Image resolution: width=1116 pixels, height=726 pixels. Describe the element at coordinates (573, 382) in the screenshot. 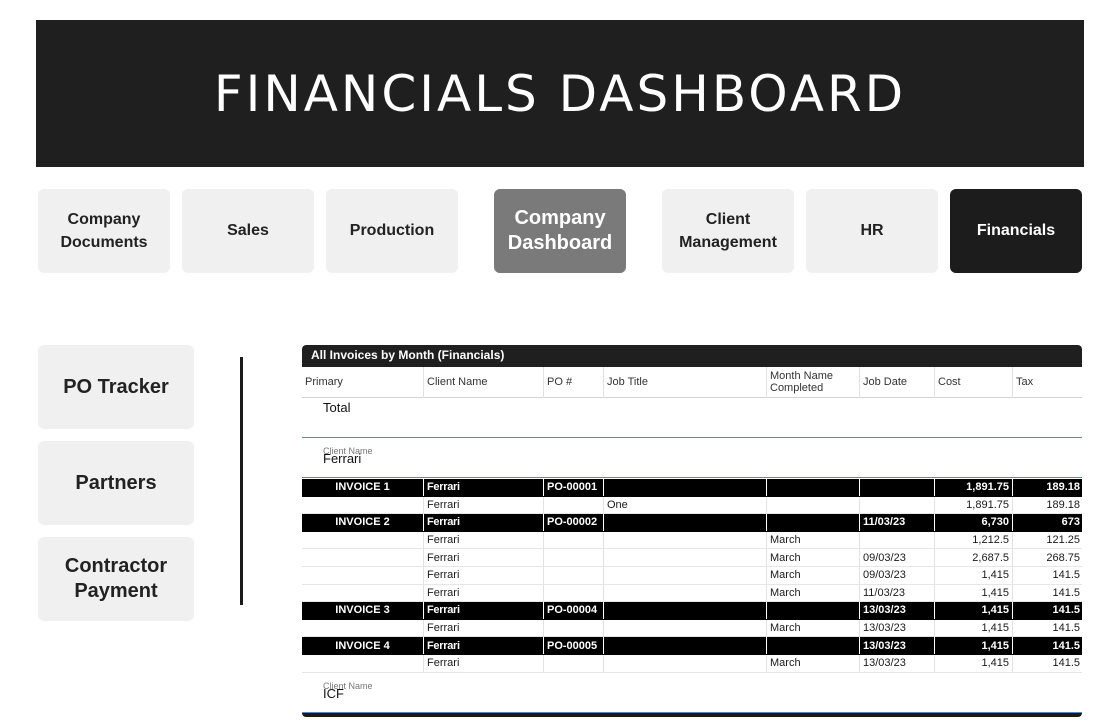

I see `column-header-po-number: PO #` at that location.